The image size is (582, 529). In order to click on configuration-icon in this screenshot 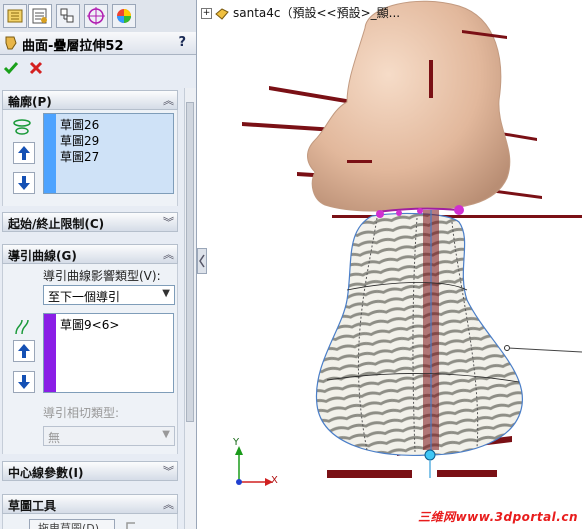, I will do `click(67, 15)`.